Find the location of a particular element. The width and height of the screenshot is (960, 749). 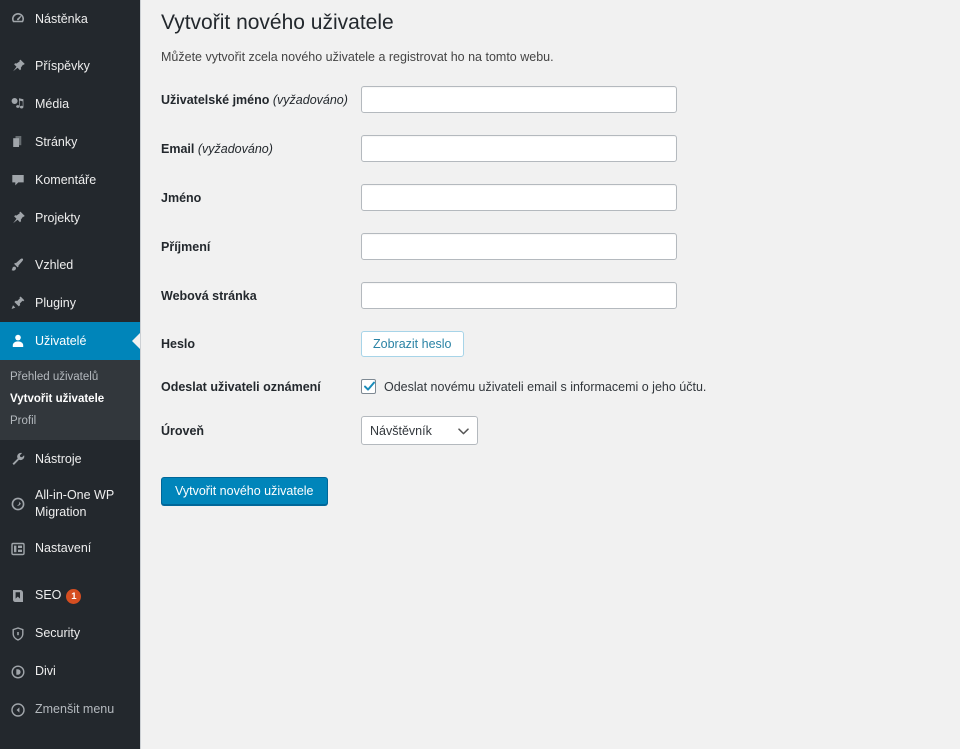

form-row-password: Heslo Zobrazit heslo is located at coordinates (550, 344).